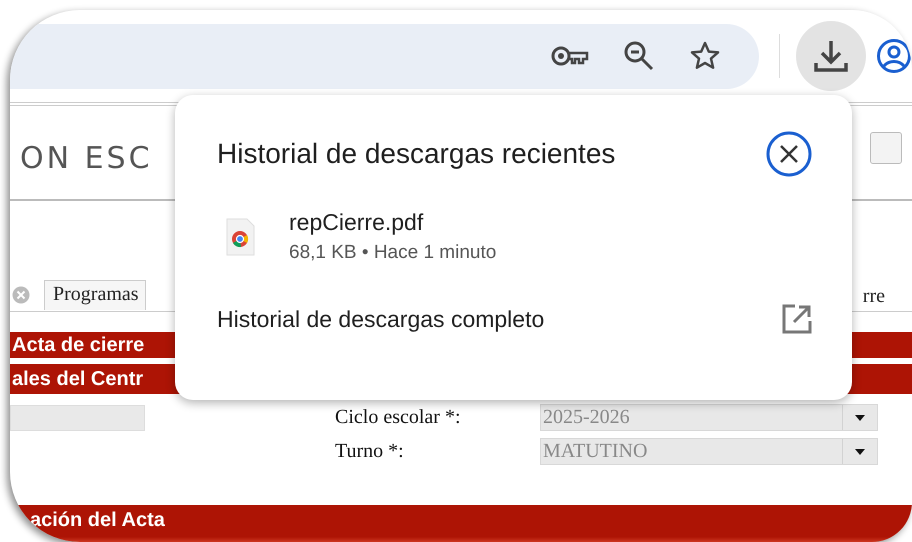  Describe the element at coordinates (831, 56) in the screenshot. I see `download-icon` at that location.